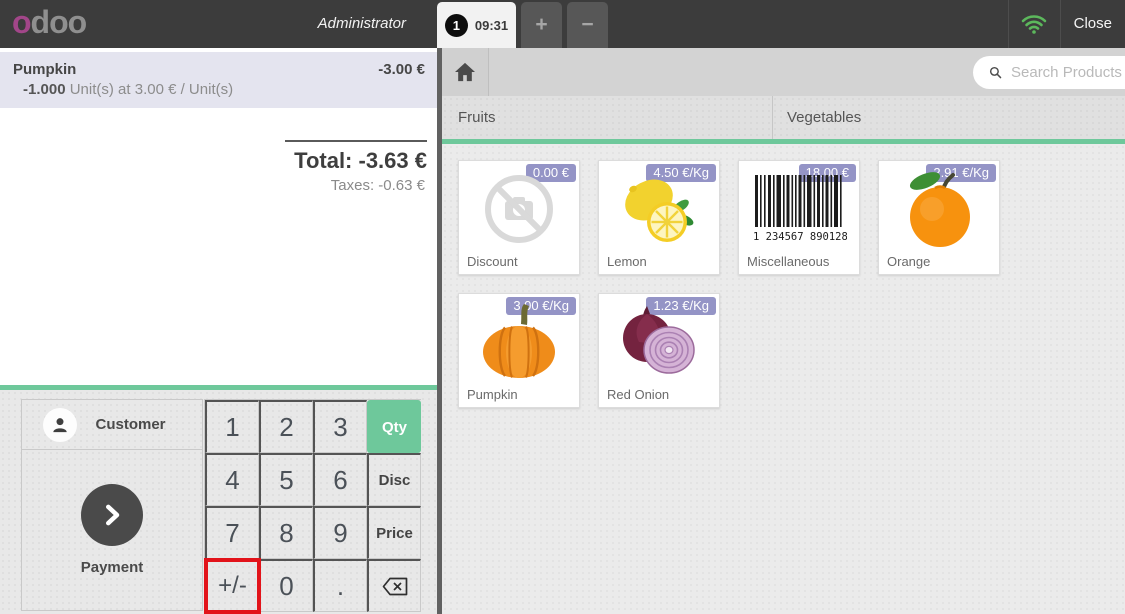 The image size is (1125, 614). I want to click on svg-text: 1 234567 890128 >, so click(800, 237).